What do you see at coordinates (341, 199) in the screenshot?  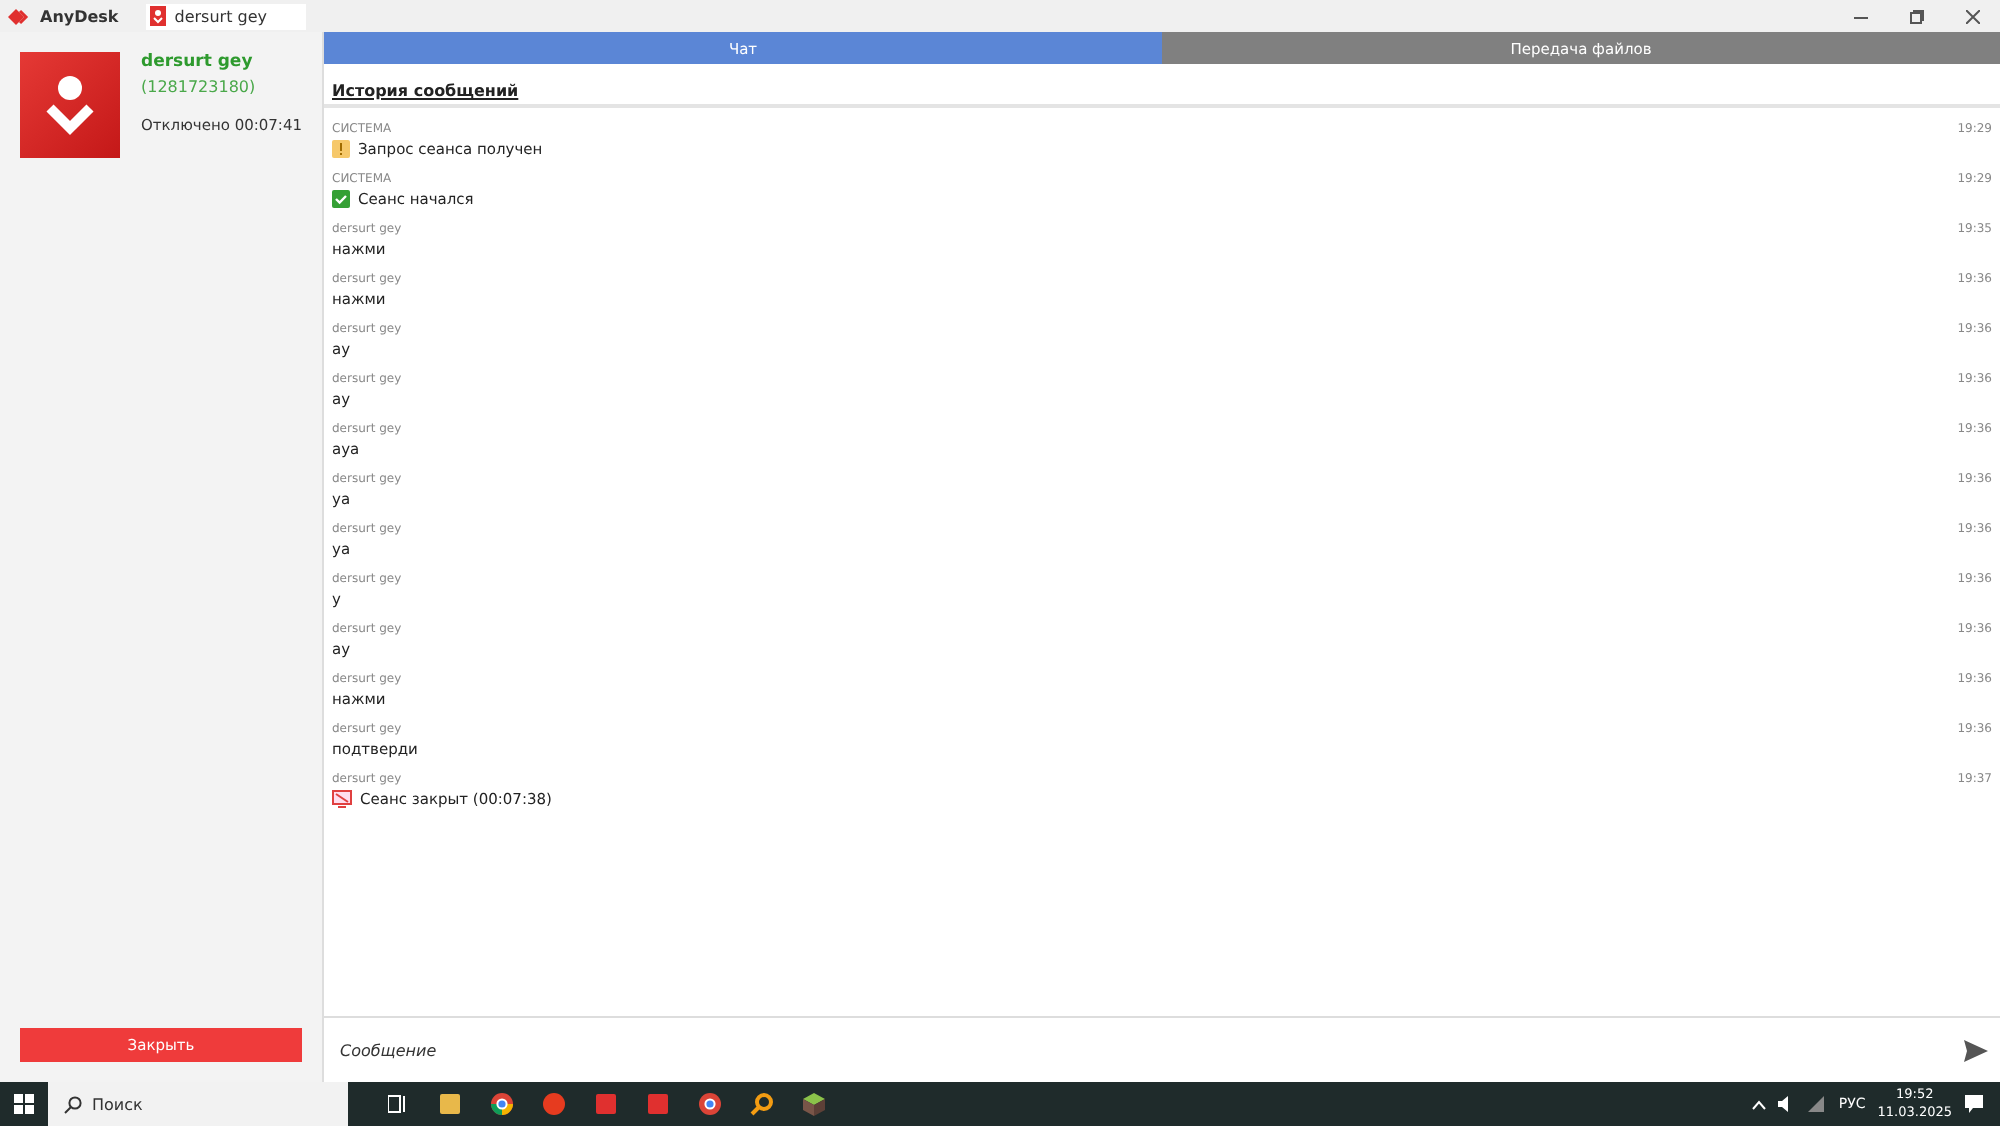 I see `check-icon` at bounding box center [341, 199].